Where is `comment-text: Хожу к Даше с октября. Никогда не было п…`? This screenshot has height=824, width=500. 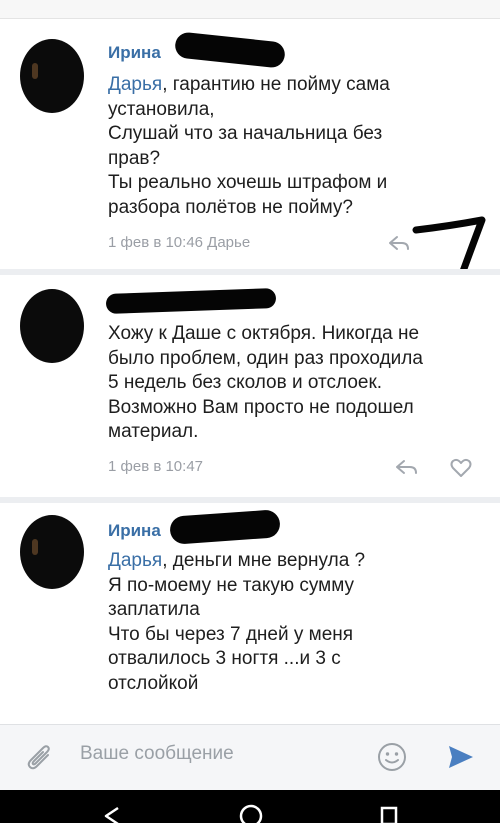
comment-text: Хожу к Даше с октября. Никогда не было п… is located at coordinates (265, 382).